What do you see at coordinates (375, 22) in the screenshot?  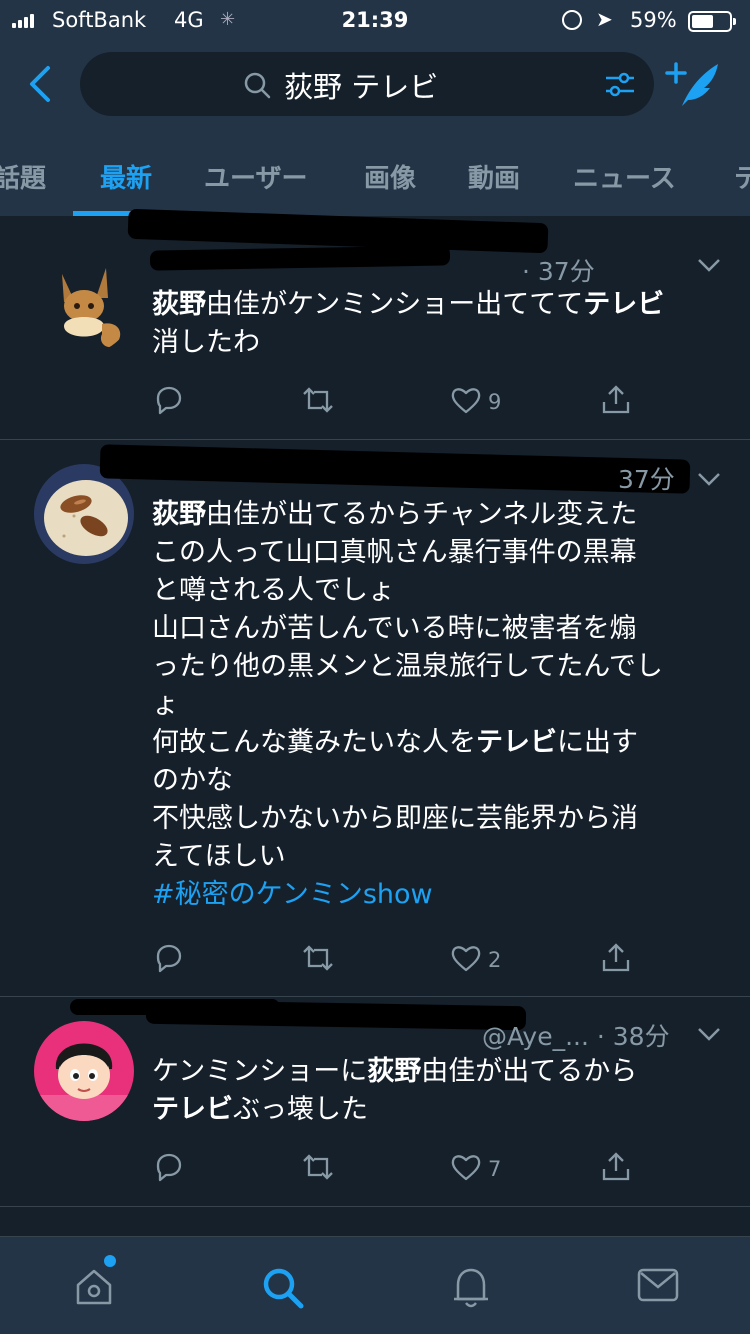 I see `status-bar: SoftBank 4G ✳ 21:39 ➤ 59%` at bounding box center [375, 22].